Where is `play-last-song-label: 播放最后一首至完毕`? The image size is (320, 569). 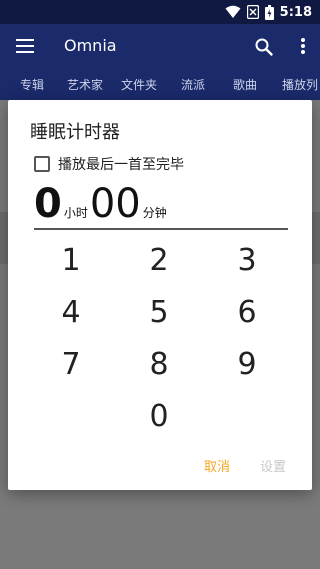 play-last-song-label: 播放最后一首至完毕 is located at coordinates (121, 165).